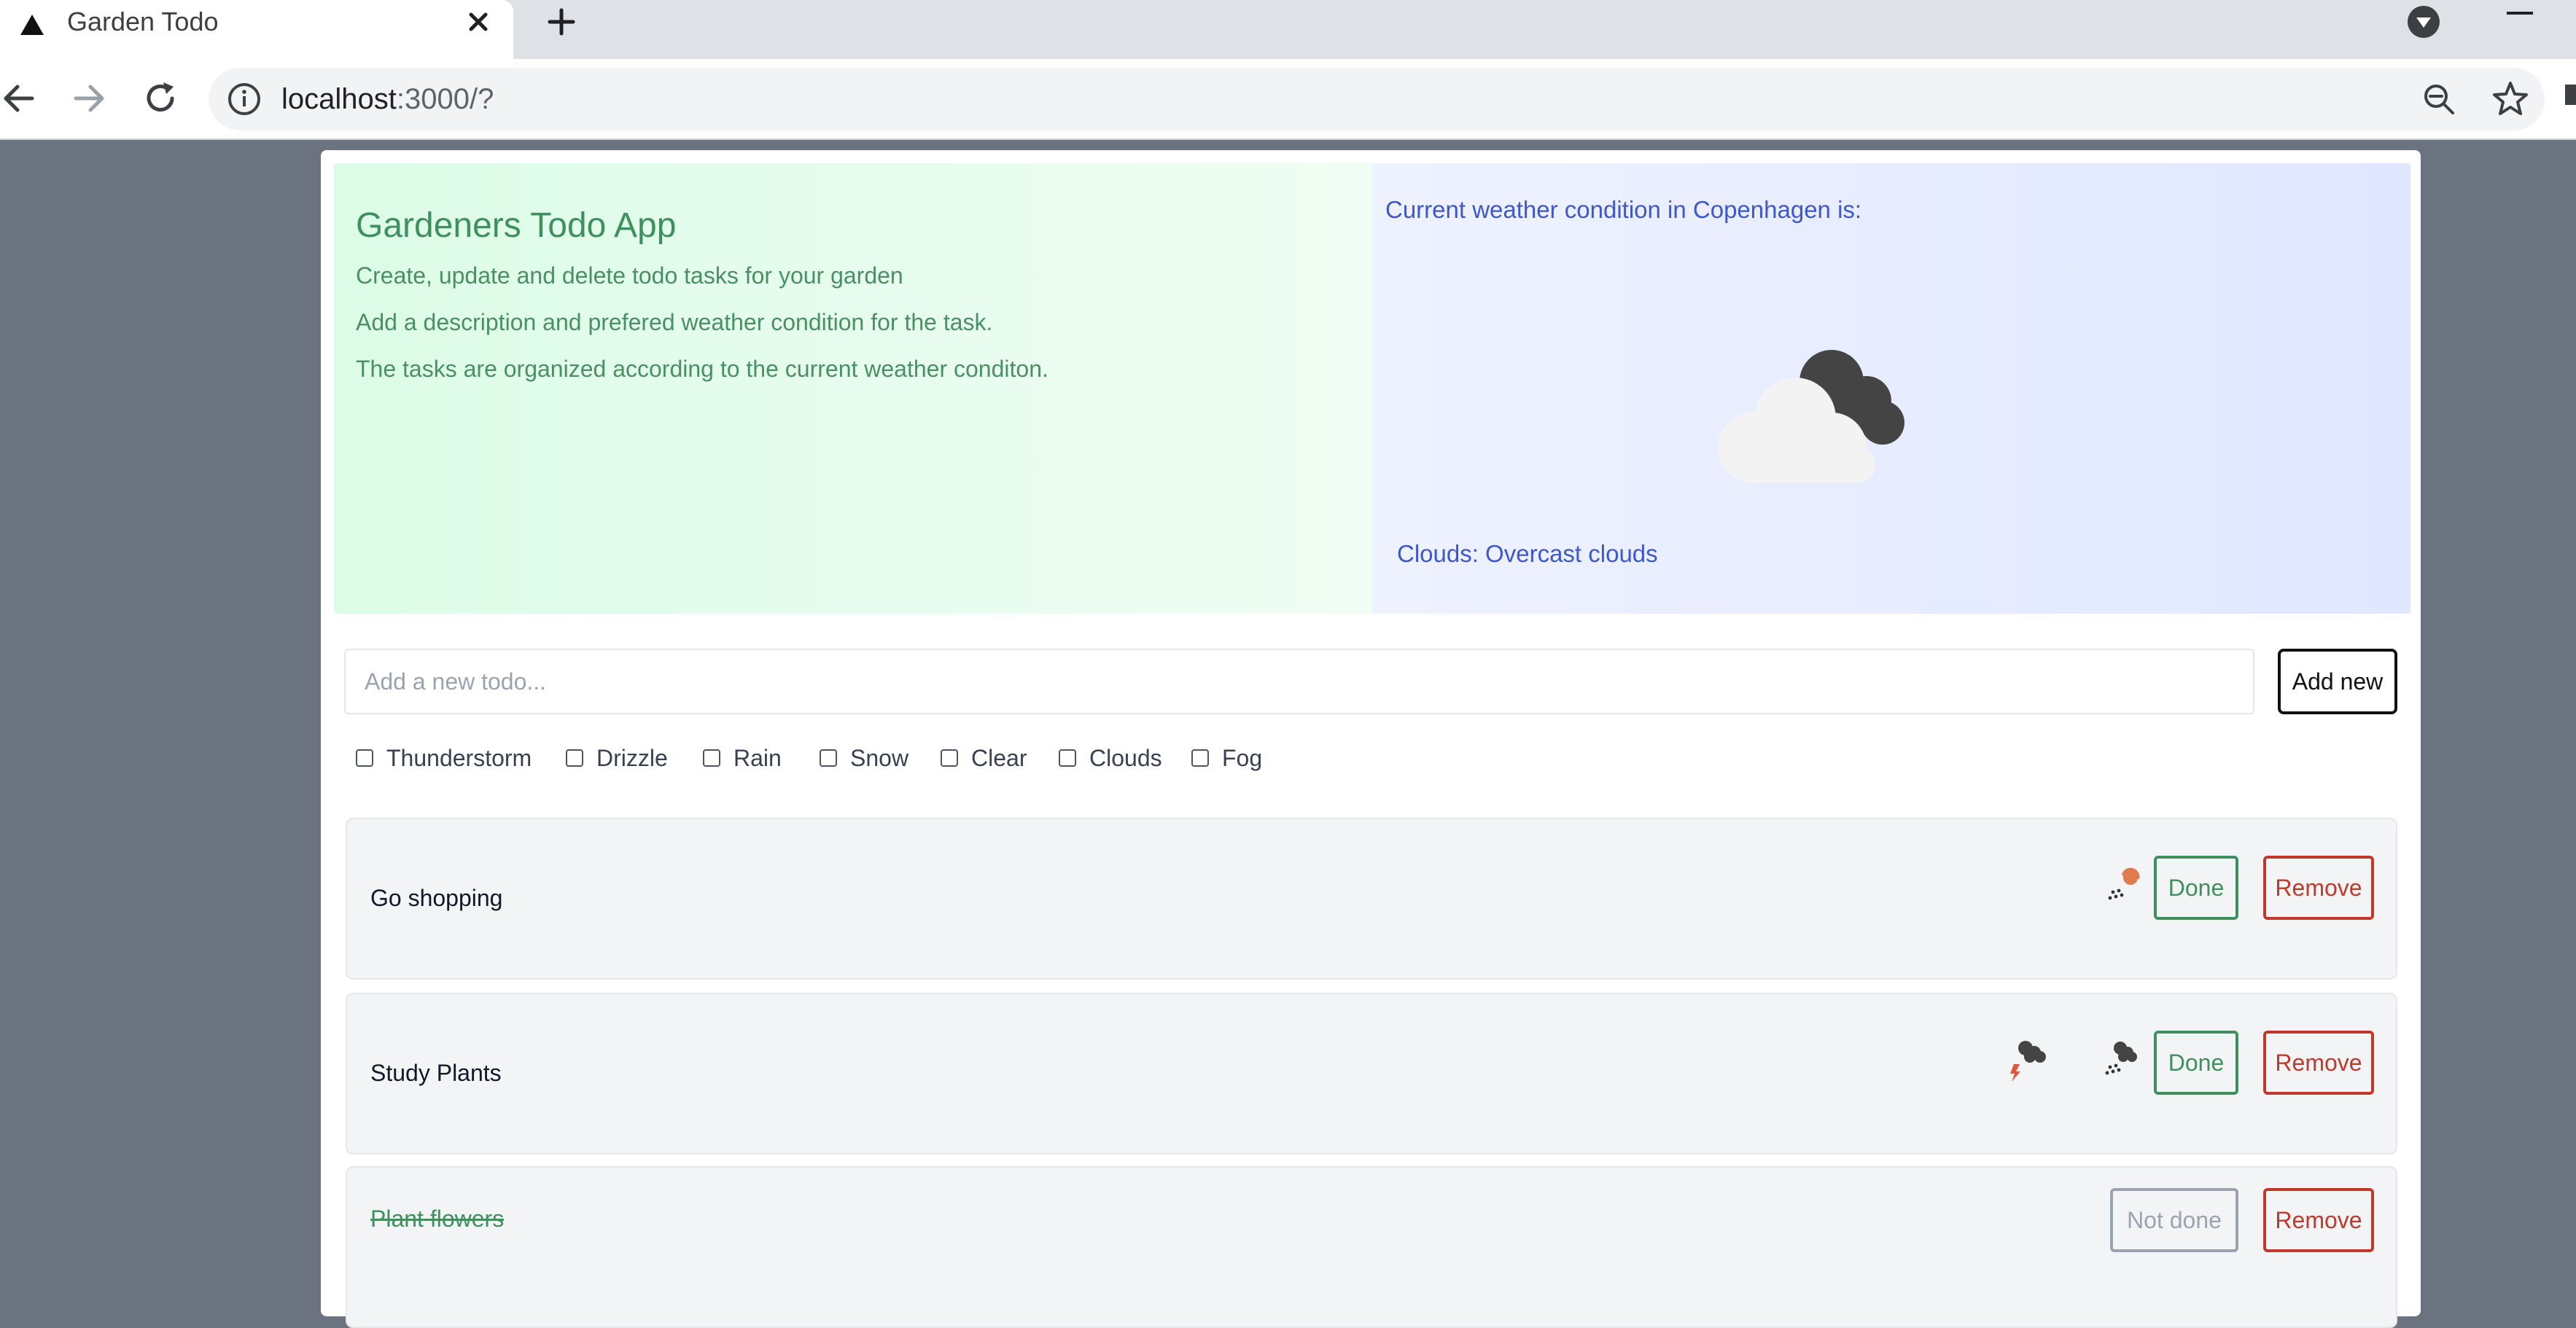 Image resolution: width=2576 pixels, height=1328 pixels. Describe the element at coordinates (244, 99) in the screenshot. I see `info-icon` at that location.